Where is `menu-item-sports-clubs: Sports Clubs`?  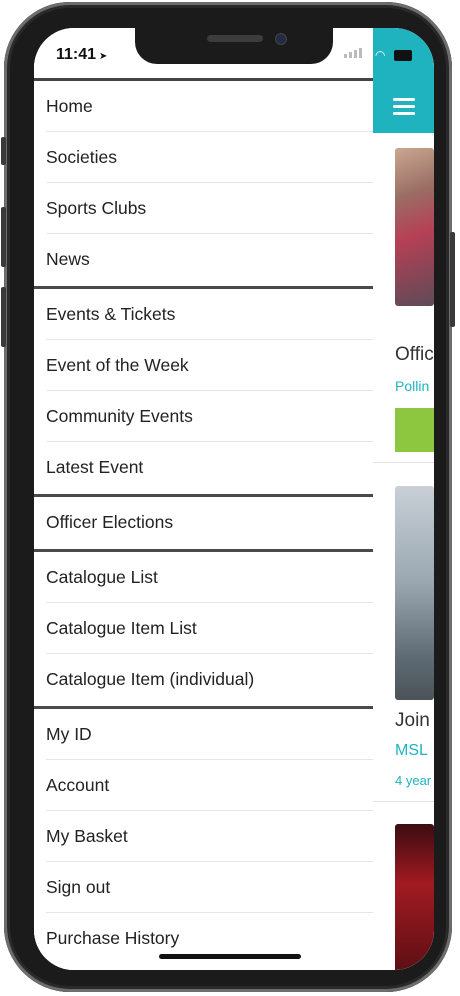
menu-item-sports-clubs: Sports Clubs is located at coordinates (209, 208).